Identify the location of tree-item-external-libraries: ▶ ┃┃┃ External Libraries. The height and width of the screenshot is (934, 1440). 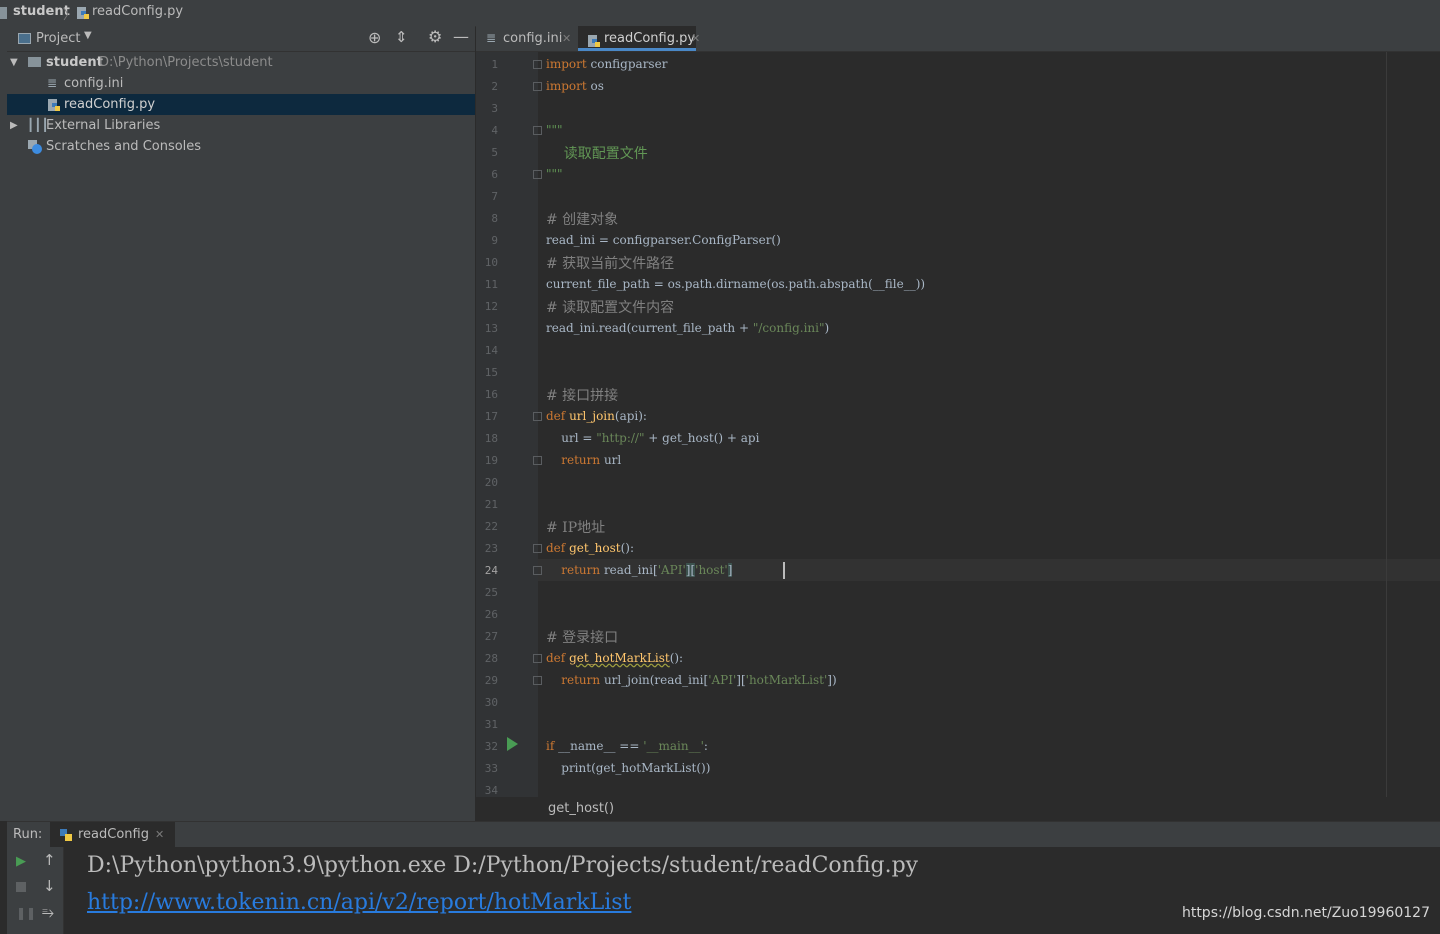
(241, 125).